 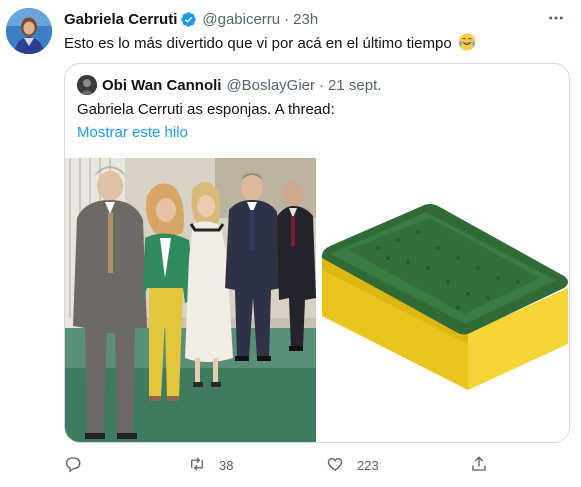 What do you see at coordinates (556, 18) in the screenshot?
I see `more-options-icon` at bounding box center [556, 18].